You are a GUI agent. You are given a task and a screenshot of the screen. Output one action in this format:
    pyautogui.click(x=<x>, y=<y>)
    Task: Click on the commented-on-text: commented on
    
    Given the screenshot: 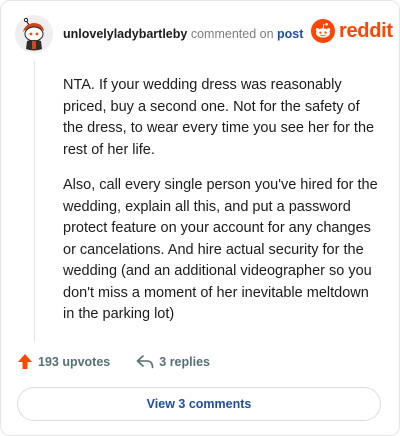 What is the action you would take?
    pyautogui.click(x=232, y=34)
    